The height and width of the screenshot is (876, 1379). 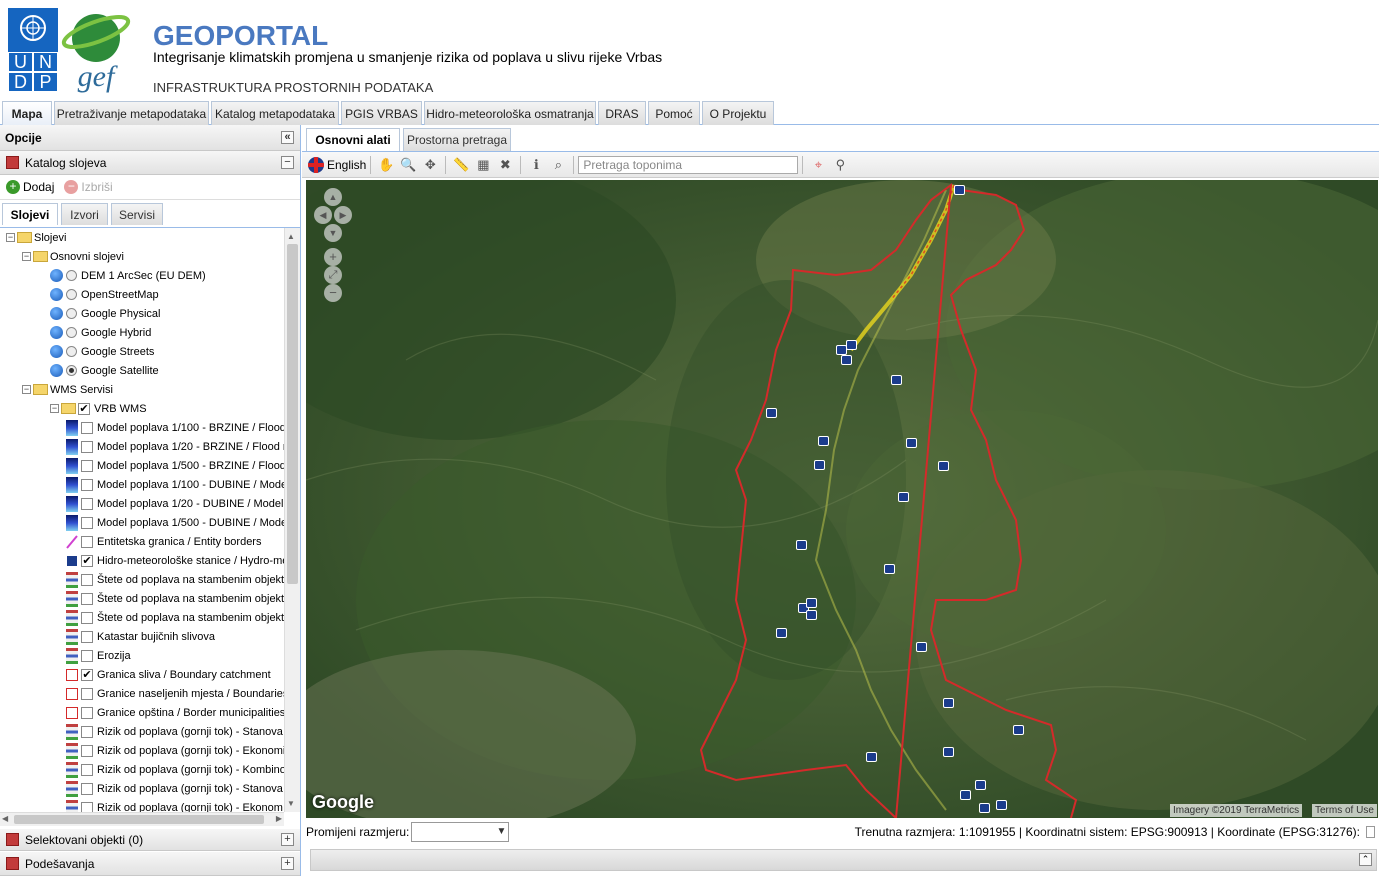 What do you see at coordinates (175, 465) in the screenshot?
I see `tree-node: Model poplava 1/500 - BRZINE / Flood` at bounding box center [175, 465].